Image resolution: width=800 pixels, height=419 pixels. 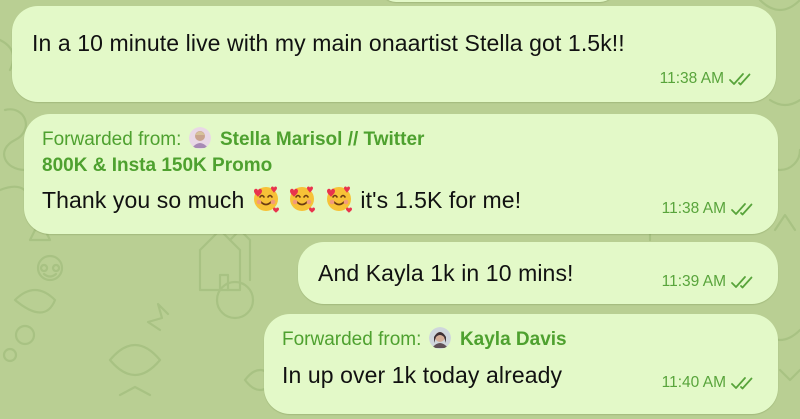 What do you see at coordinates (422, 375) in the screenshot?
I see `message-text: In up over 1k today already` at bounding box center [422, 375].